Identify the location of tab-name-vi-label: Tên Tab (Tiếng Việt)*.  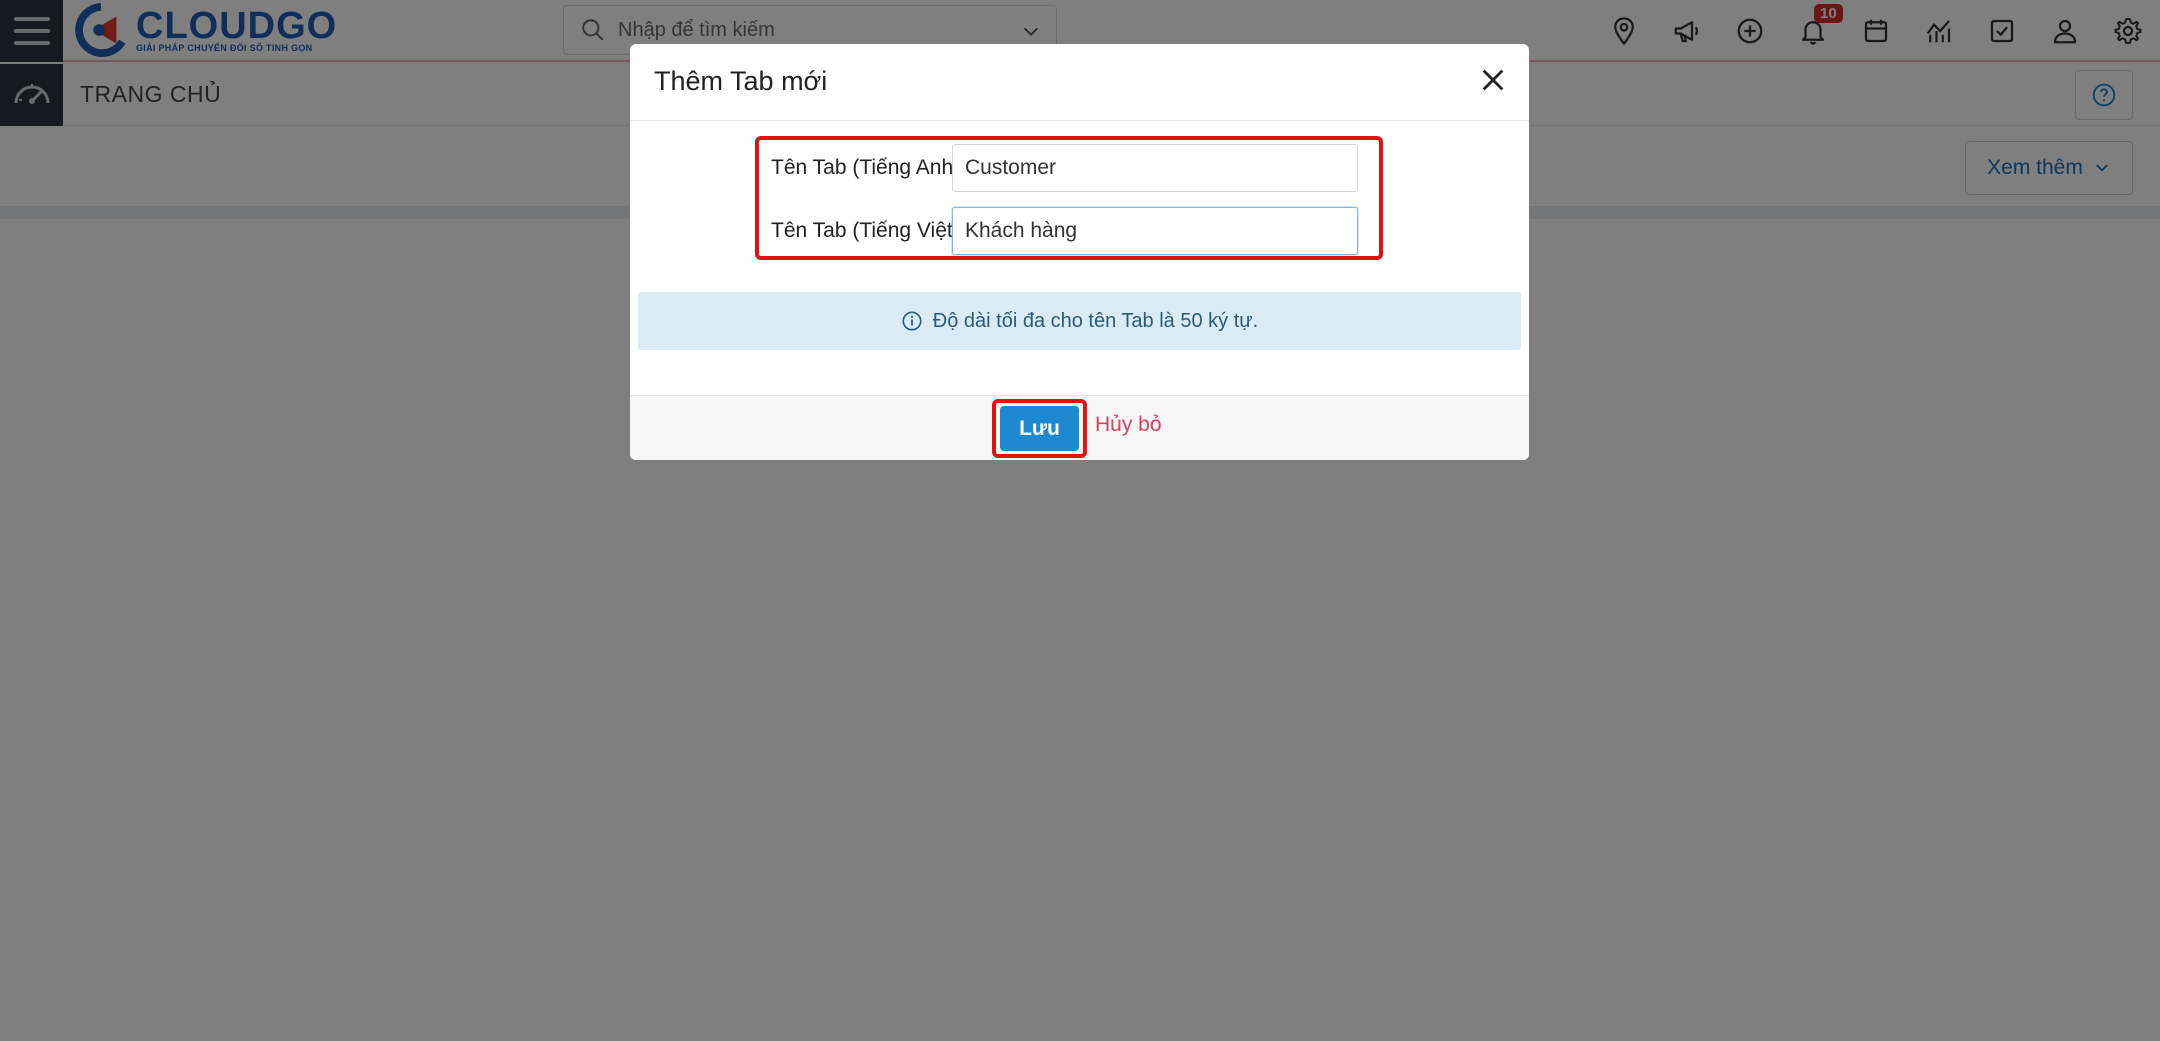
(871, 230).